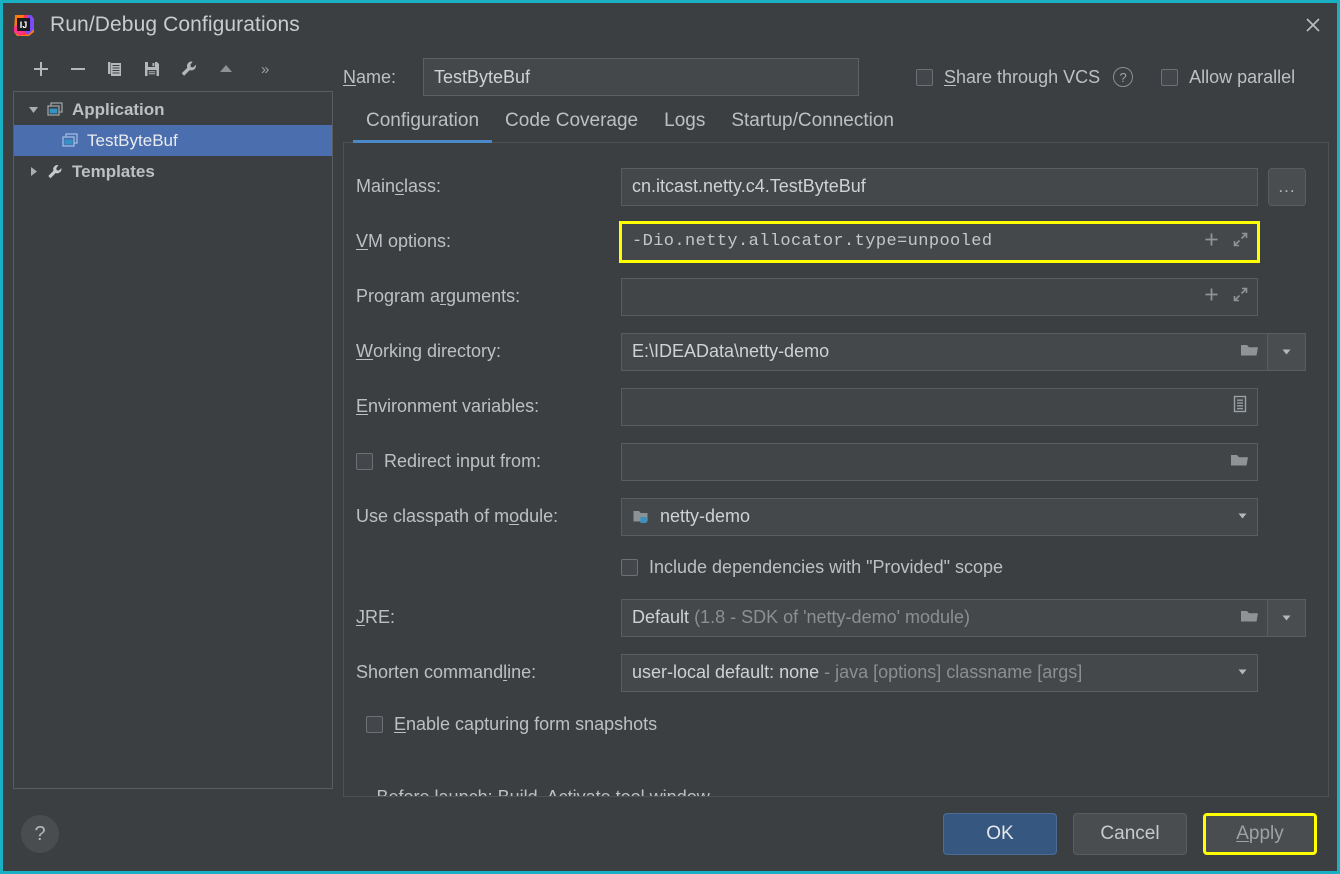 Image resolution: width=1340 pixels, height=874 pixels. I want to click on form-snapshots-checkbox: Enable capturing form snapshots, so click(831, 724).